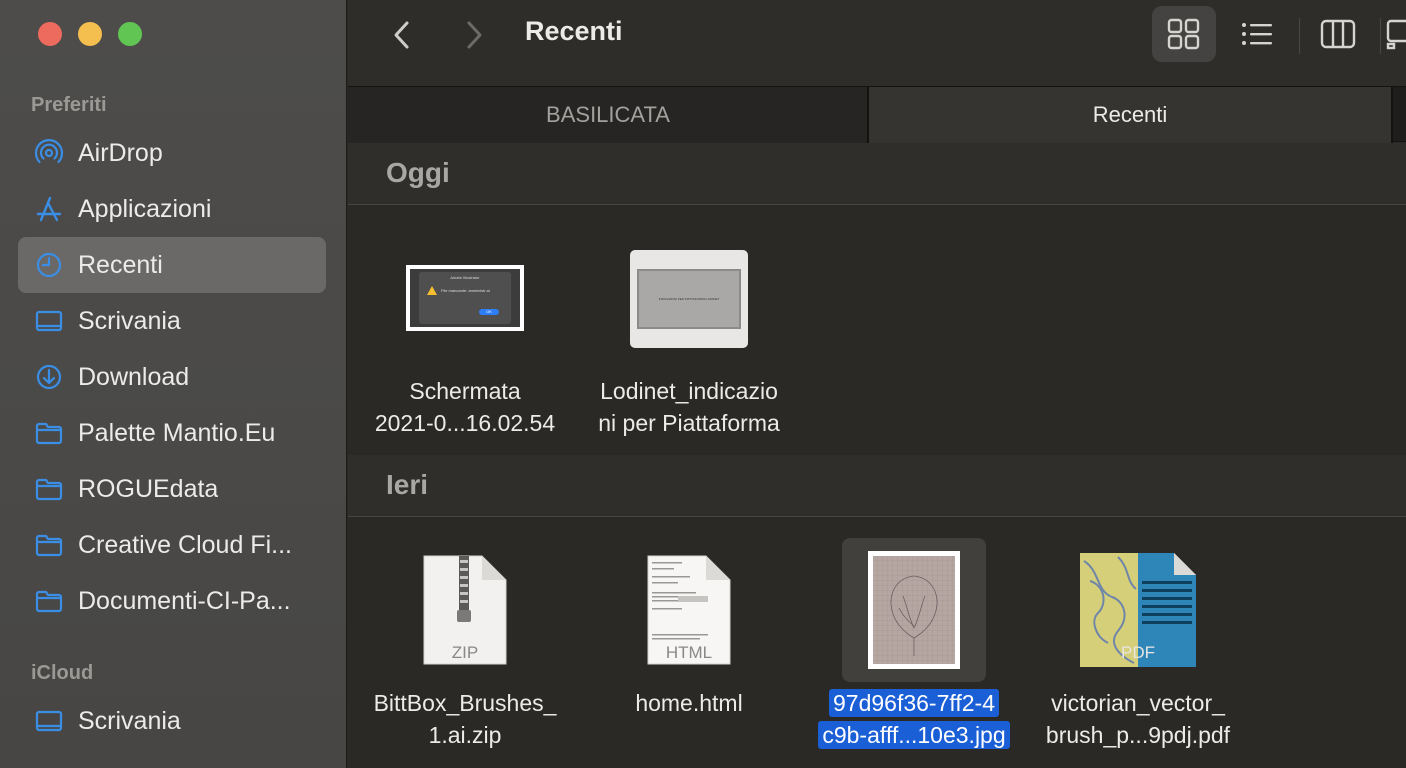 The height and width of the screenshot is (768, 1406). Describe the element at coordinates (1392, 115) in the screenshot. I see `tab-divider` at that location.